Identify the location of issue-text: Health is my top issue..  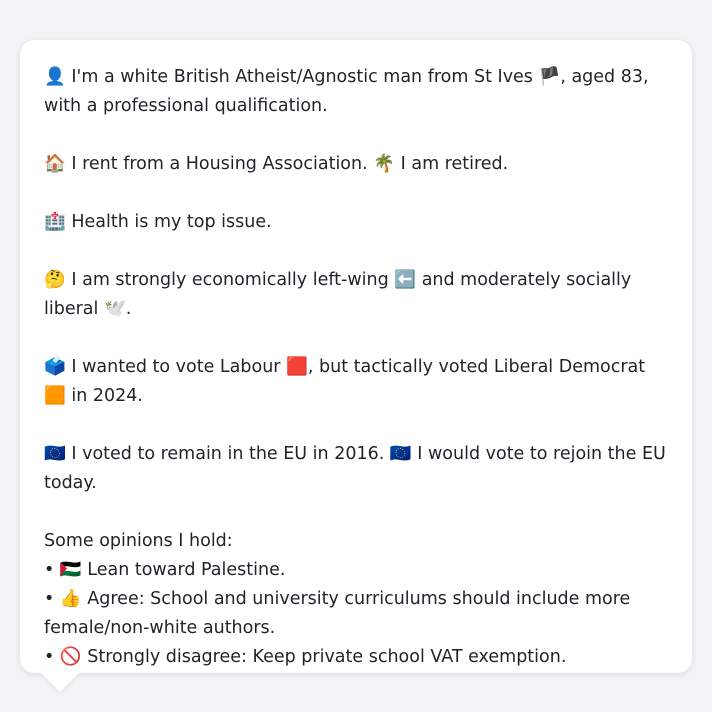
(171, 222).